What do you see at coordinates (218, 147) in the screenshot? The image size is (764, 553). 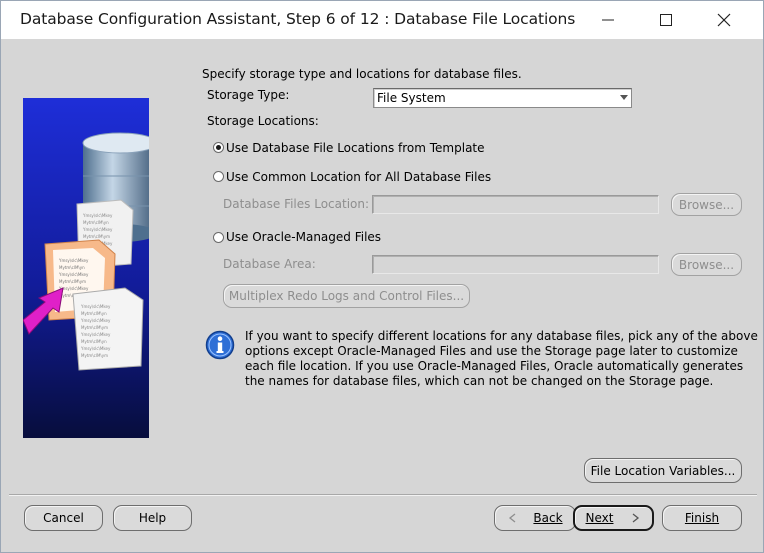 I see `radio-template-locations` at bounding box center [218, 147].